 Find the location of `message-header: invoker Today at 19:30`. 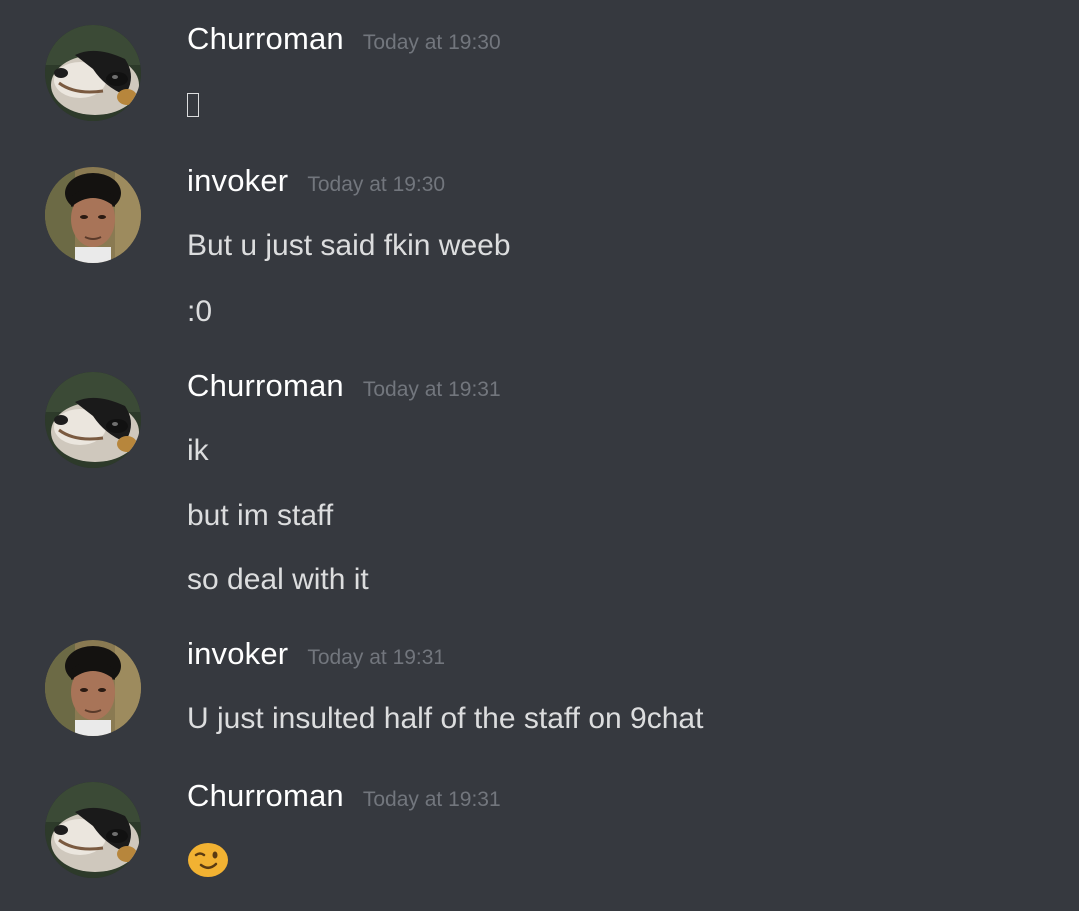

message-header: invoker Today at 19:30 is located at coordinates (316, 181).